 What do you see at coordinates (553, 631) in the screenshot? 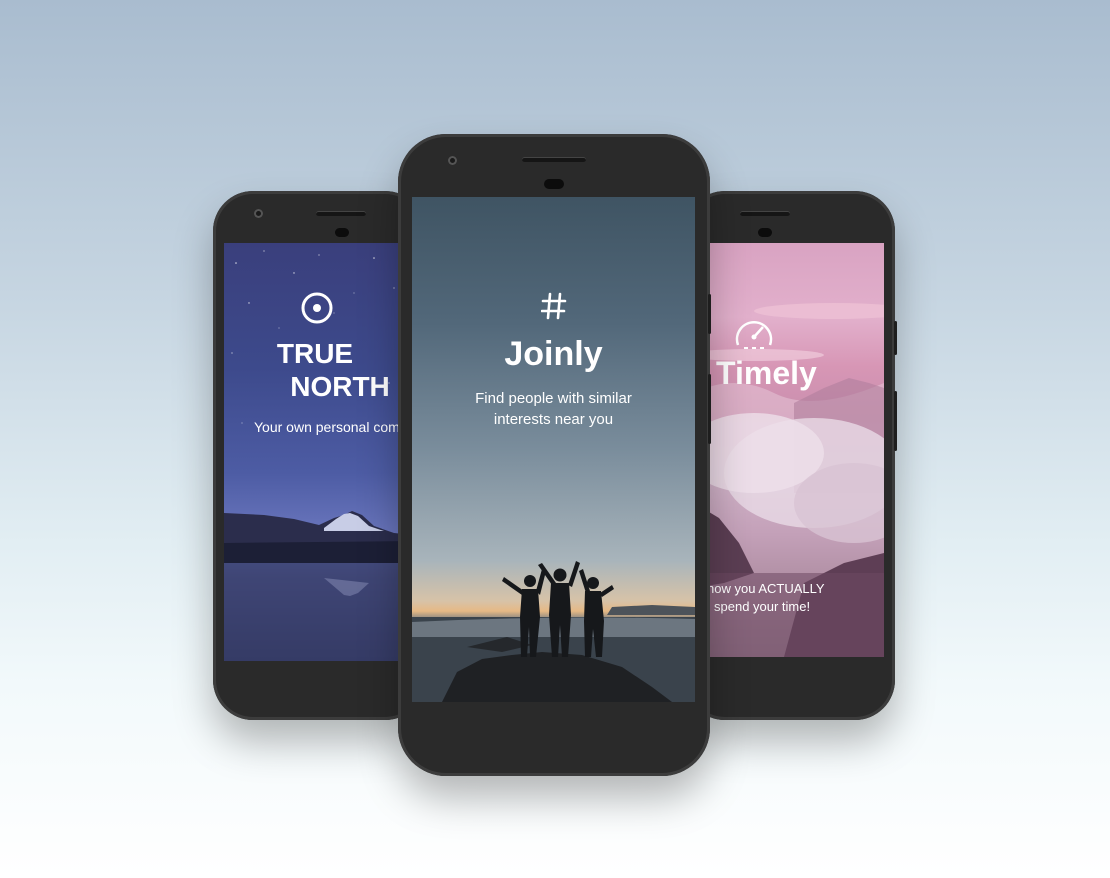
I see `friends-sunset-art` at bounding box center [553, 631].